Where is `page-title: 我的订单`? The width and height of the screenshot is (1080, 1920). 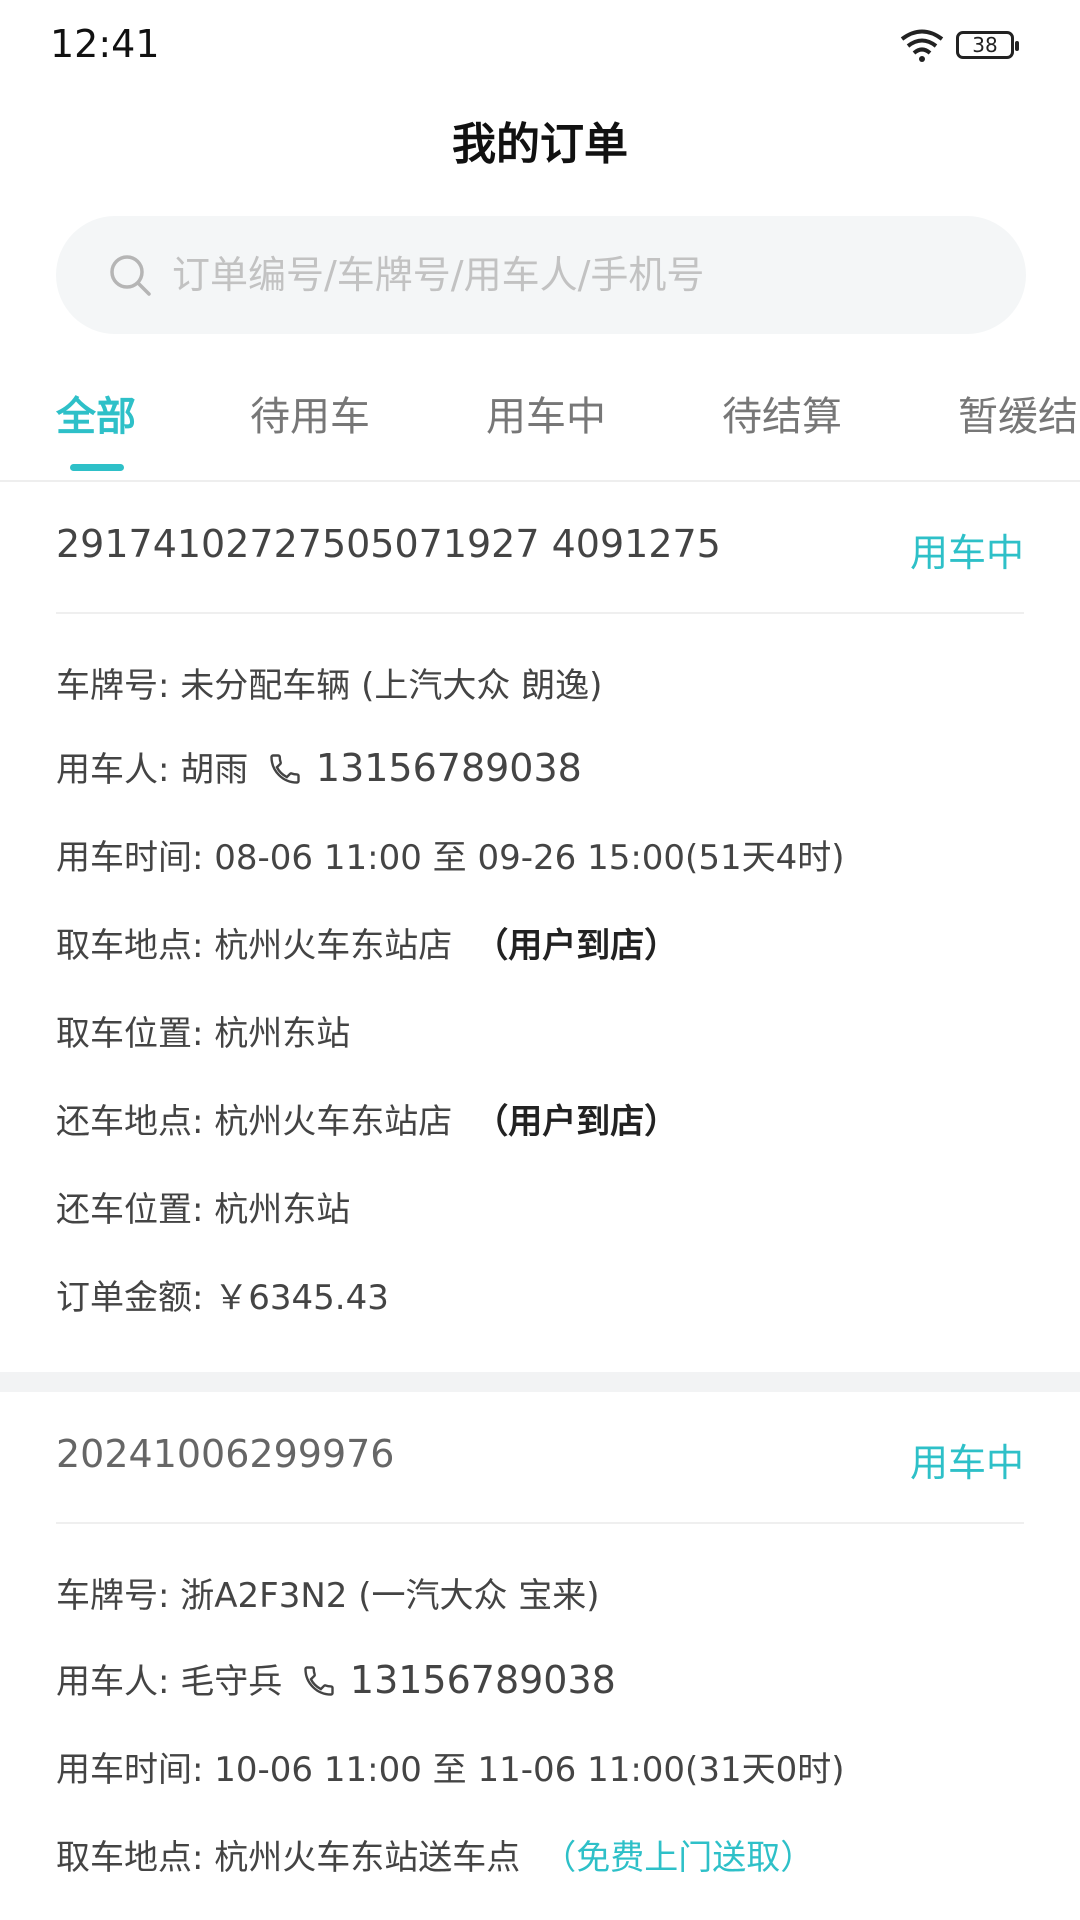
page-title: 我的订单 is located at coordinates (540, 144).